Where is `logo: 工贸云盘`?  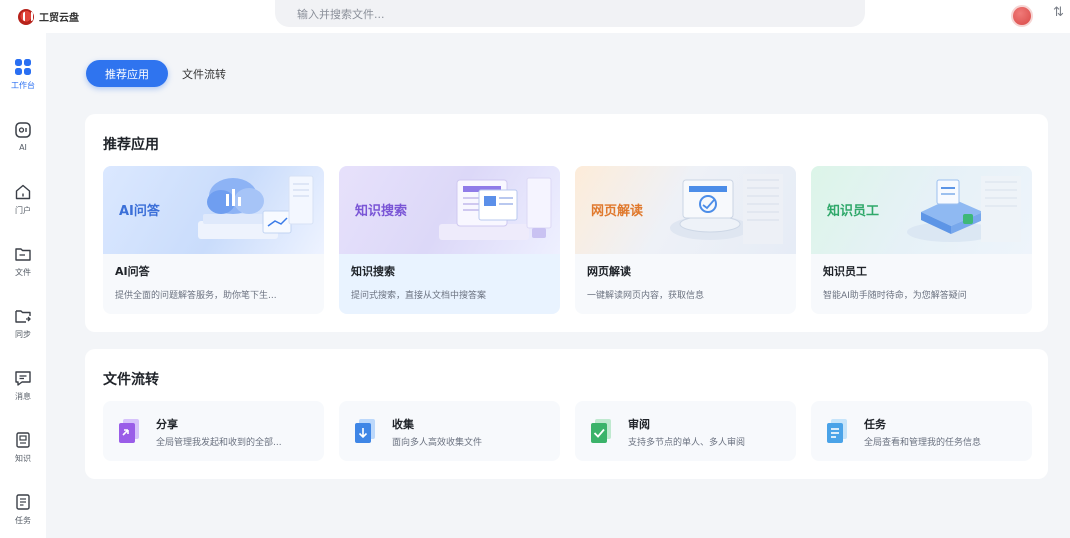
logo: 工贸云盘 is located at coordinates (138, 16).